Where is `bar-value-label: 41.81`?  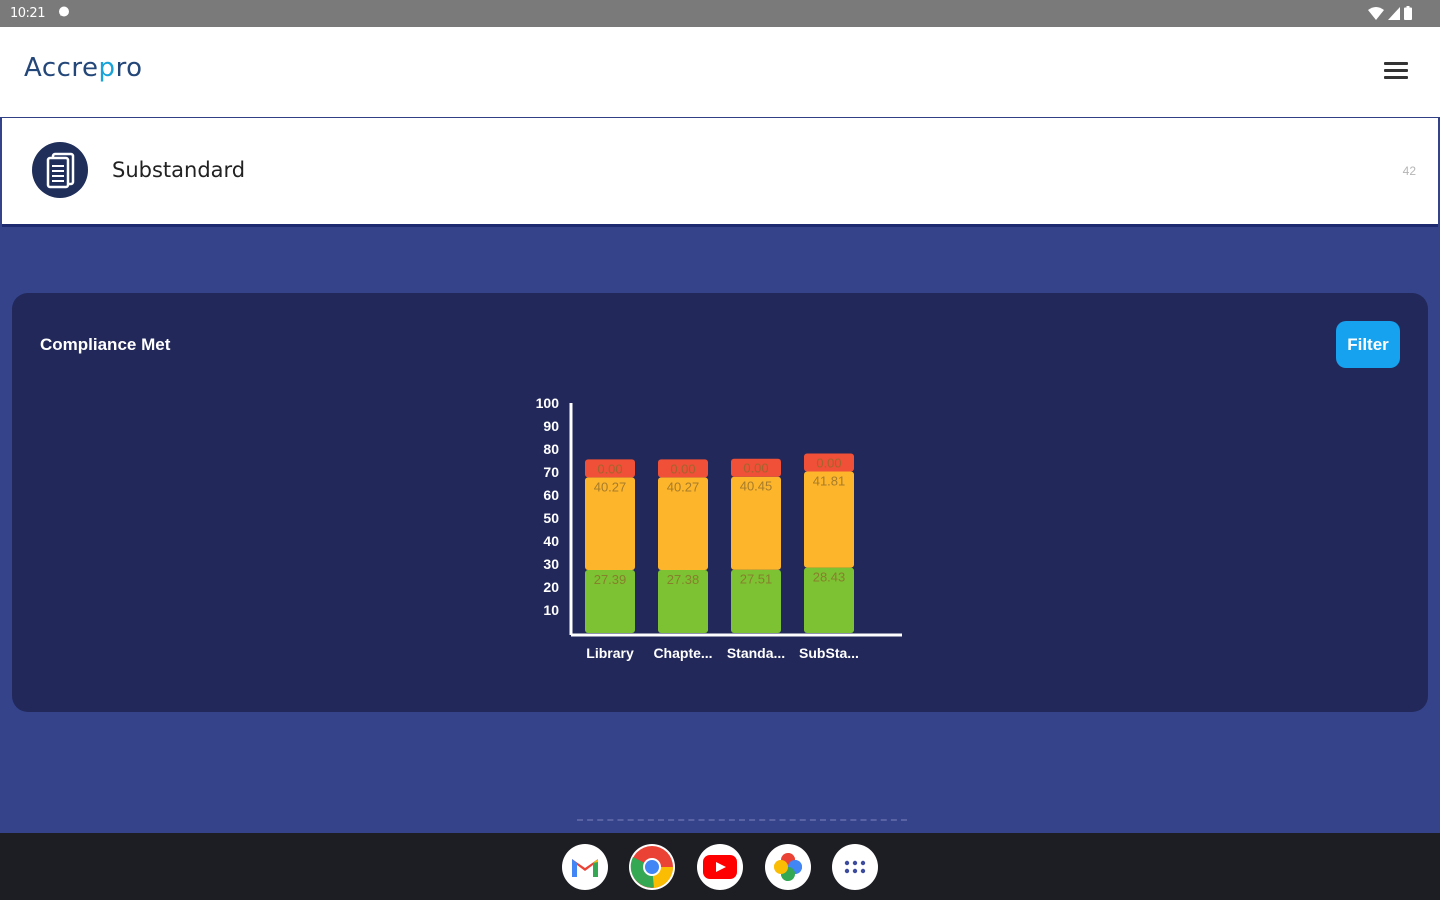 bar-value-label: 41.81 is located at coordinates (829, 480).